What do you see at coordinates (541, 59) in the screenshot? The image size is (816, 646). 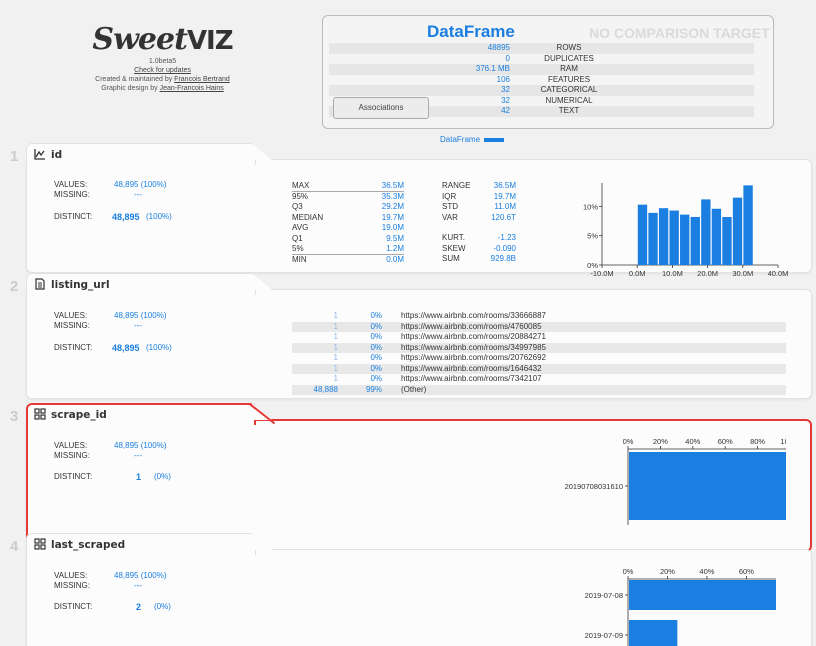 I see `df-stat-row: 0 DUPLICATES` at bounding box center [541, 59].